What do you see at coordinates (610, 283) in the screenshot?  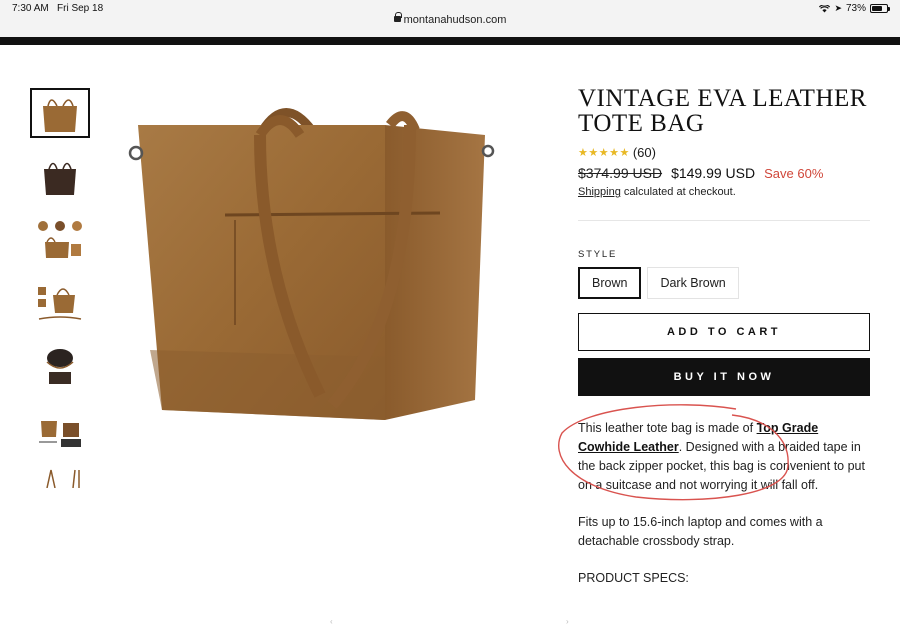 I see `style-option-brown: Brown` at bounding box center [610, 283].